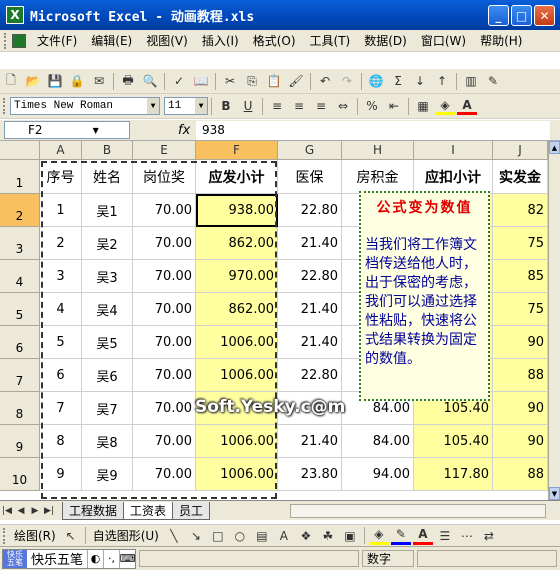  What do you see at coordinates (520, 243) in the screenshot?
I see `cell-j: 75` at bounding box center [520, 243].